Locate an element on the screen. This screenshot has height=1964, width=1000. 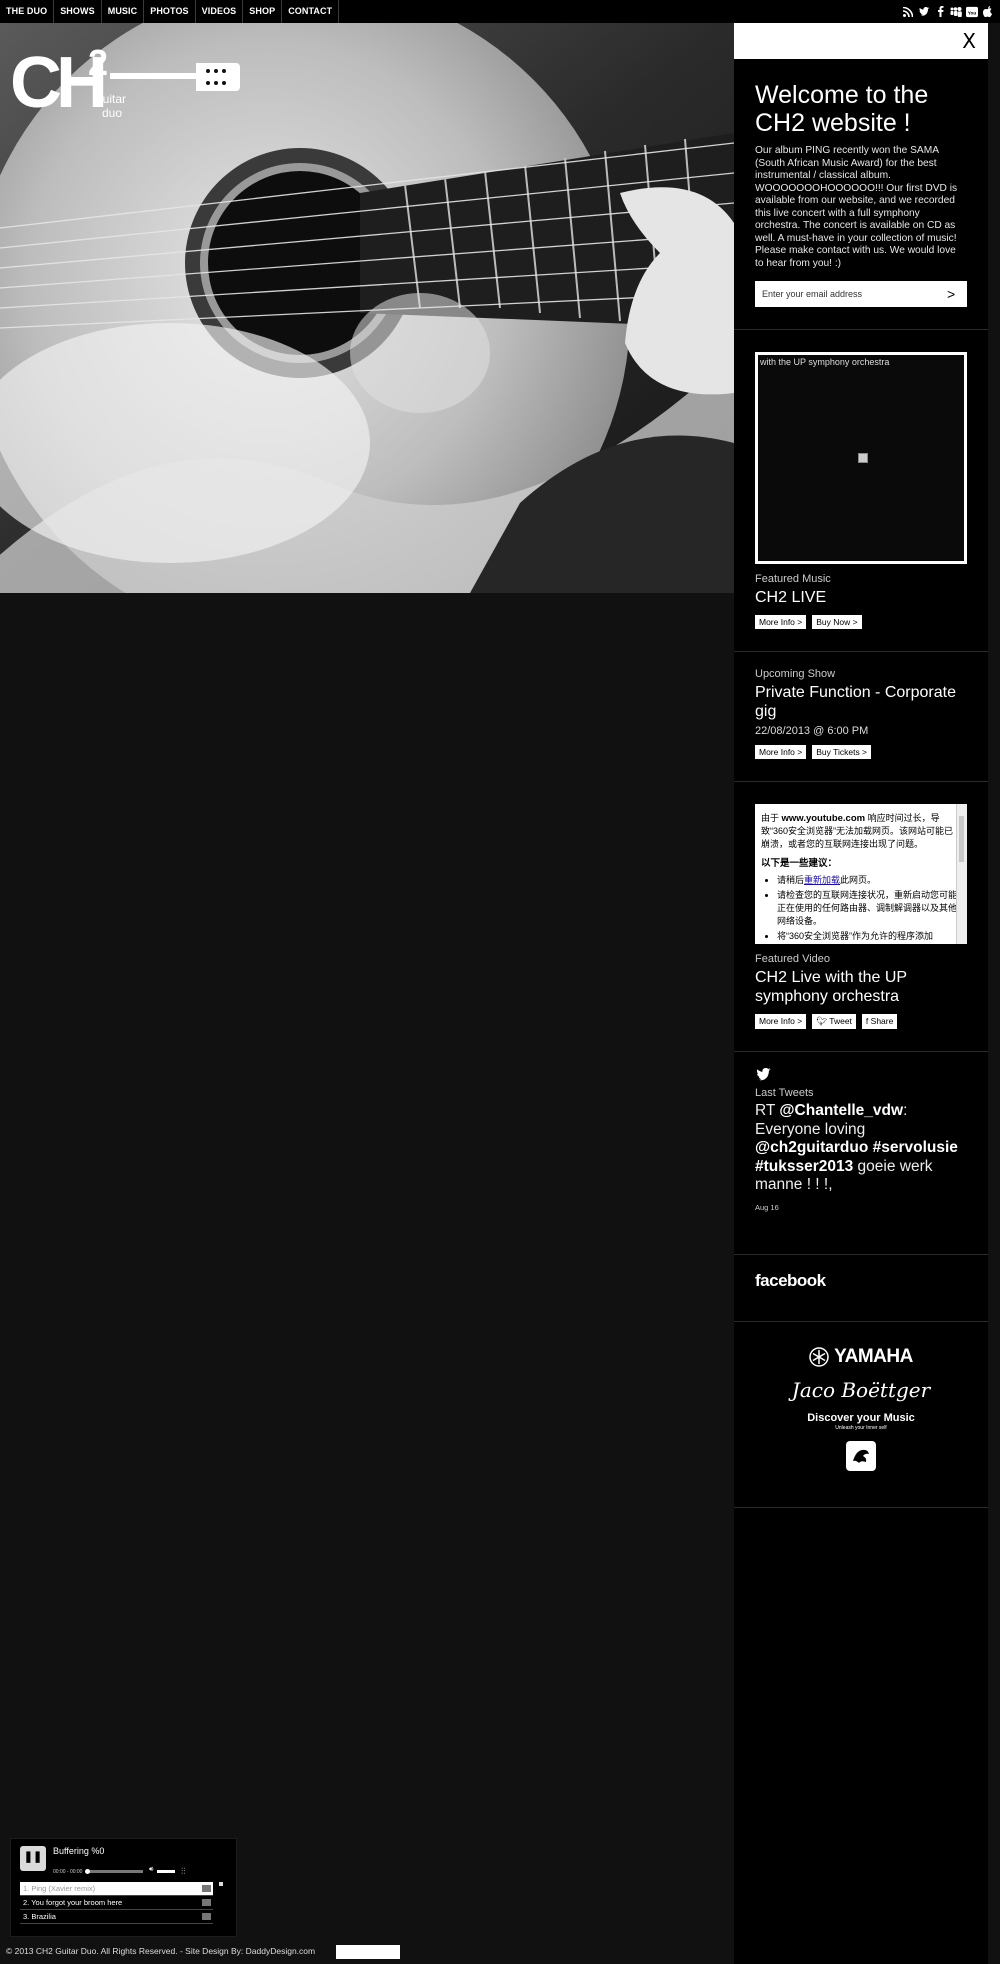
twitter-icon is located at coordinates (924, 12).